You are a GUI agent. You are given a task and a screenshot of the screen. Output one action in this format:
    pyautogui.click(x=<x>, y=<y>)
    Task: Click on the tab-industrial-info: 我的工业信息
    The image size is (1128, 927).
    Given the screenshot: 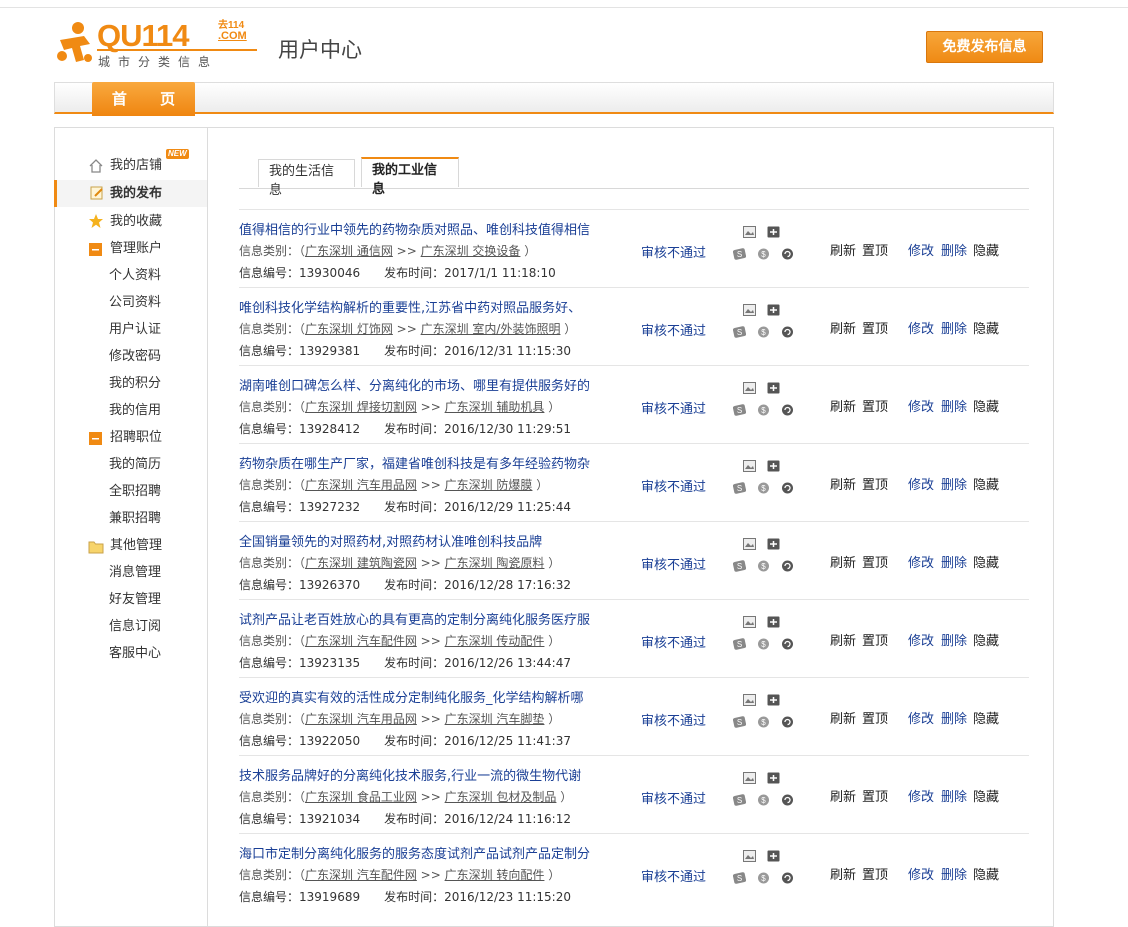 What is the action you would take?
    pyautogui.click(x=410, y=177)
    